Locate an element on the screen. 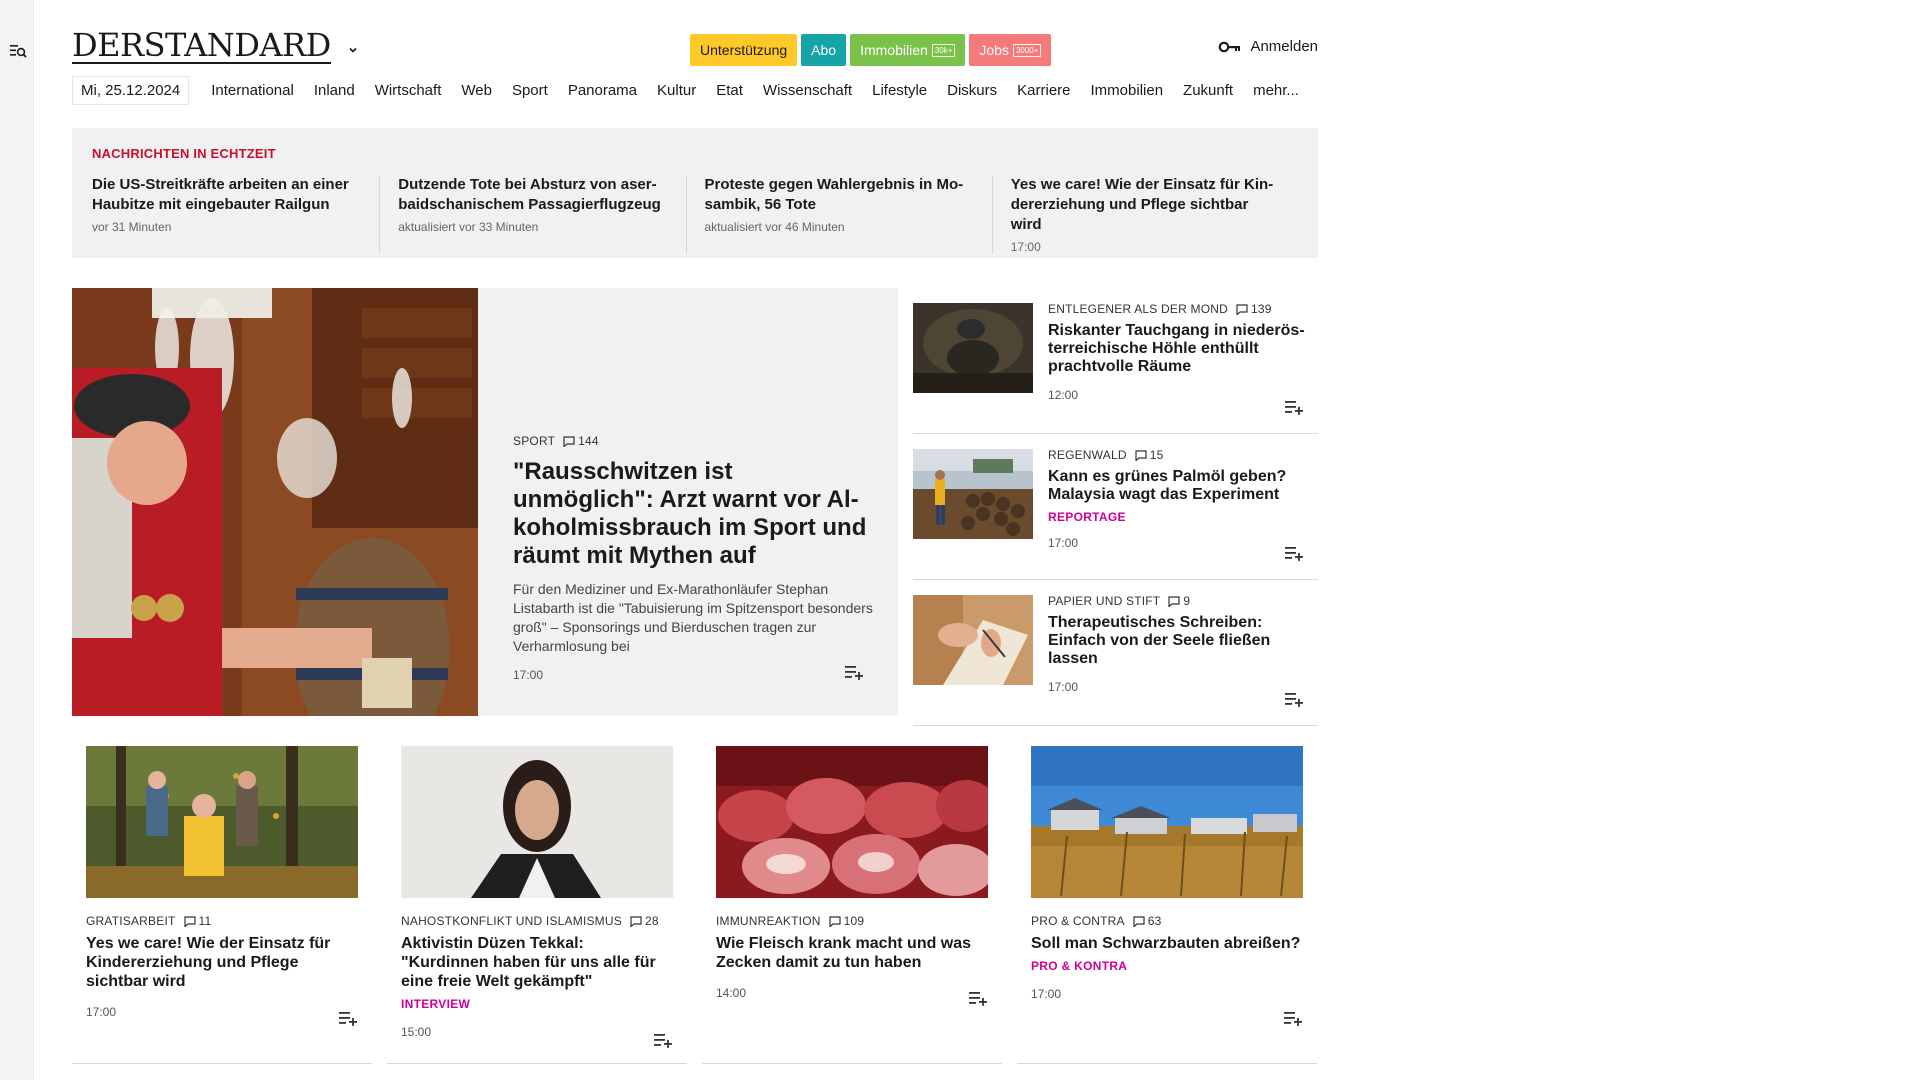  hero-comment-count: 144 is located at coordinates (581, 441).